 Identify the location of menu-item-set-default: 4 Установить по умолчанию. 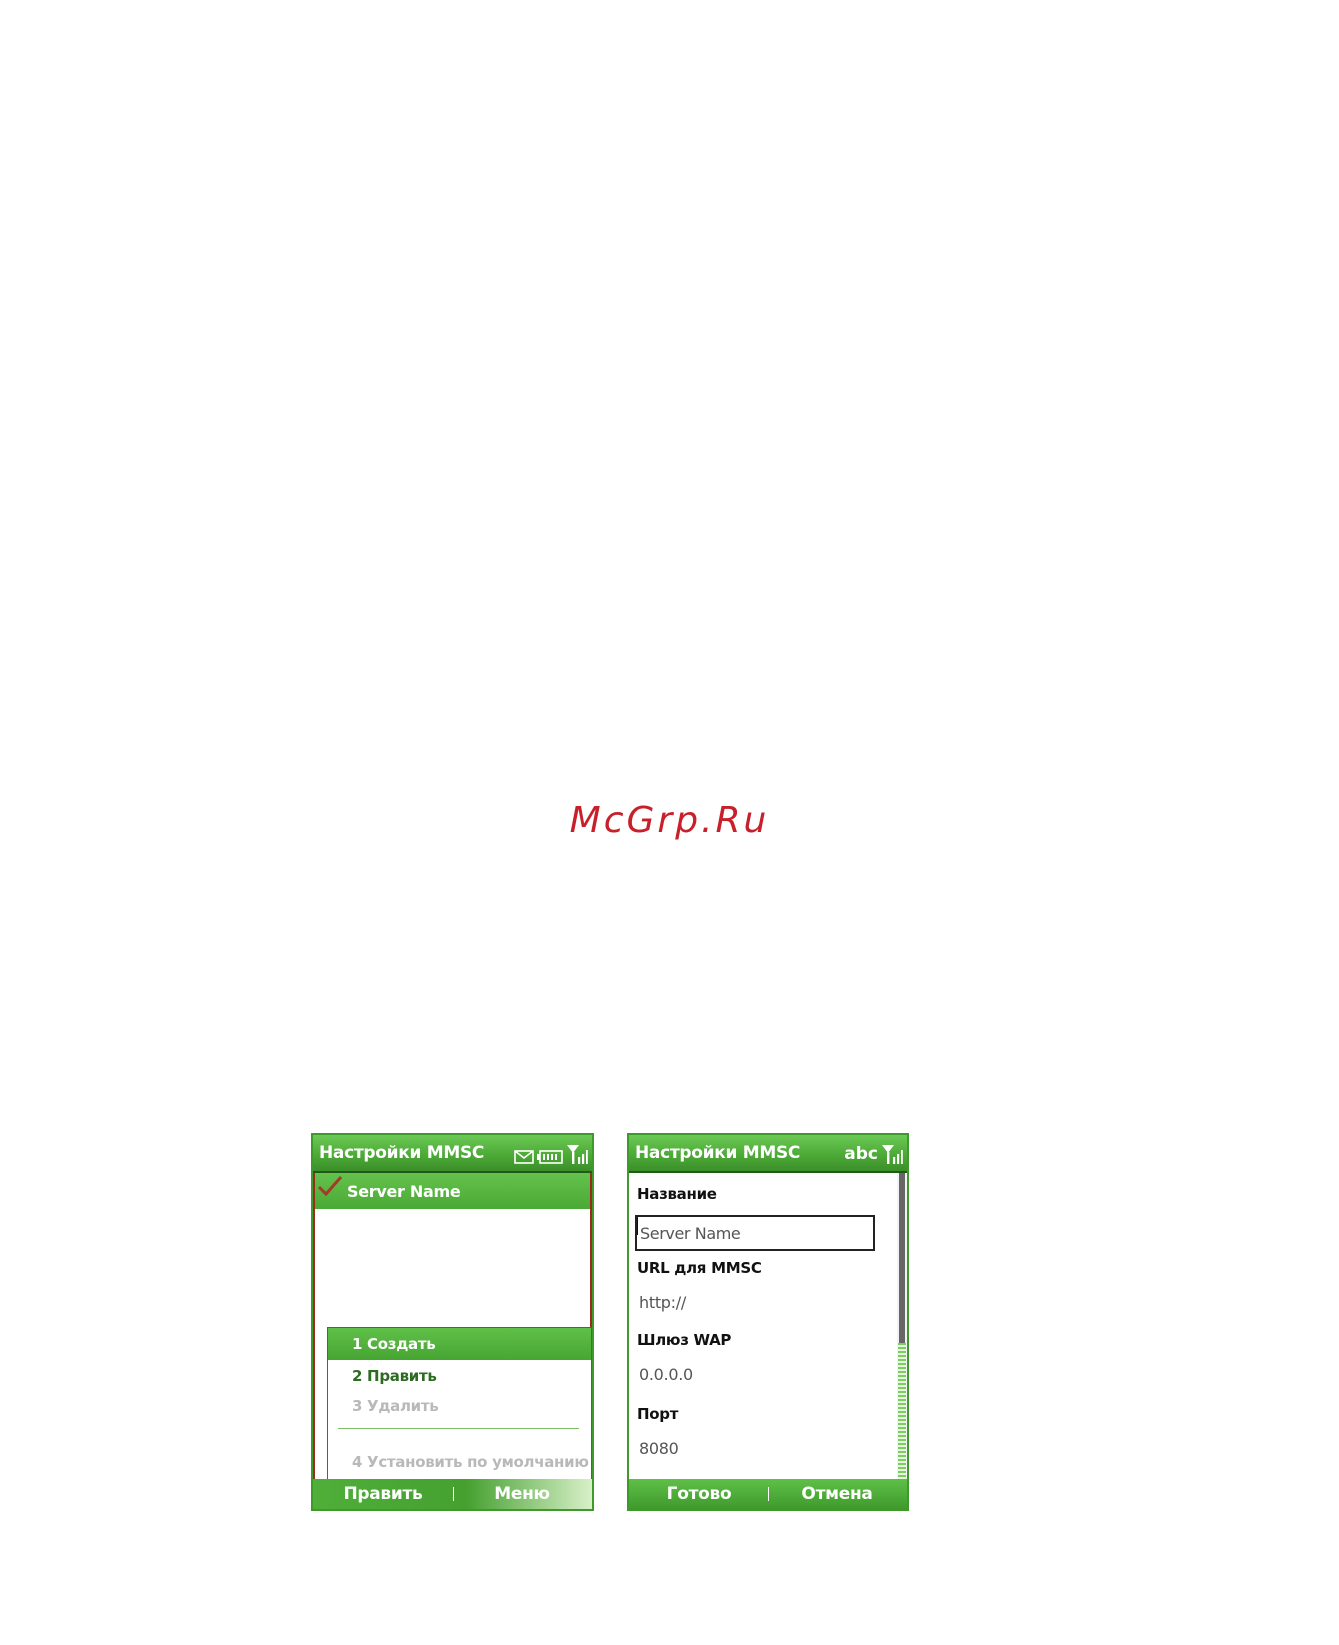
(470, 1462).